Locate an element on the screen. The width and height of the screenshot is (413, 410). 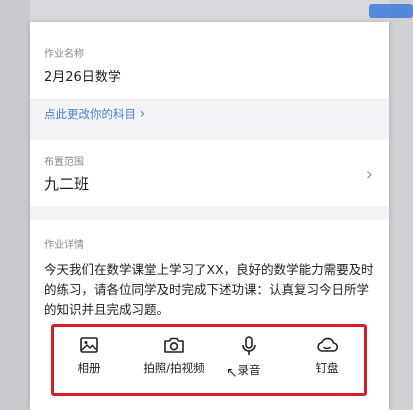
change-subject-text: 点此更改你的科目 is located at coordinates (90, 114).